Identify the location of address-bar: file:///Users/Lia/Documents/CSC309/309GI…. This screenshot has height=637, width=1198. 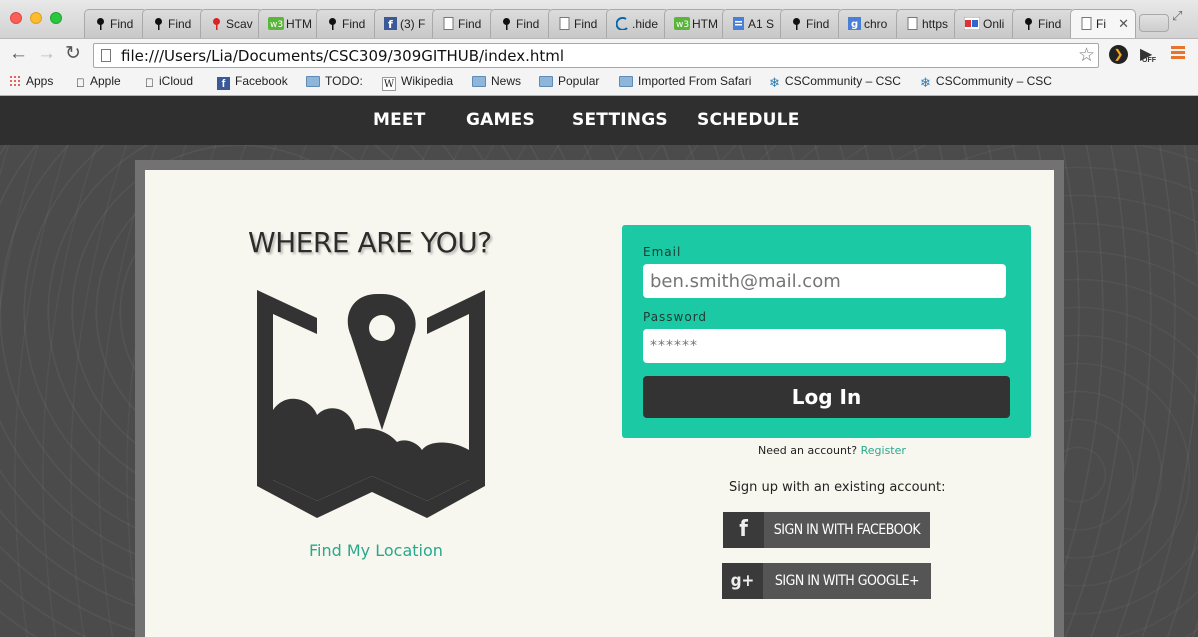
(596, 55).